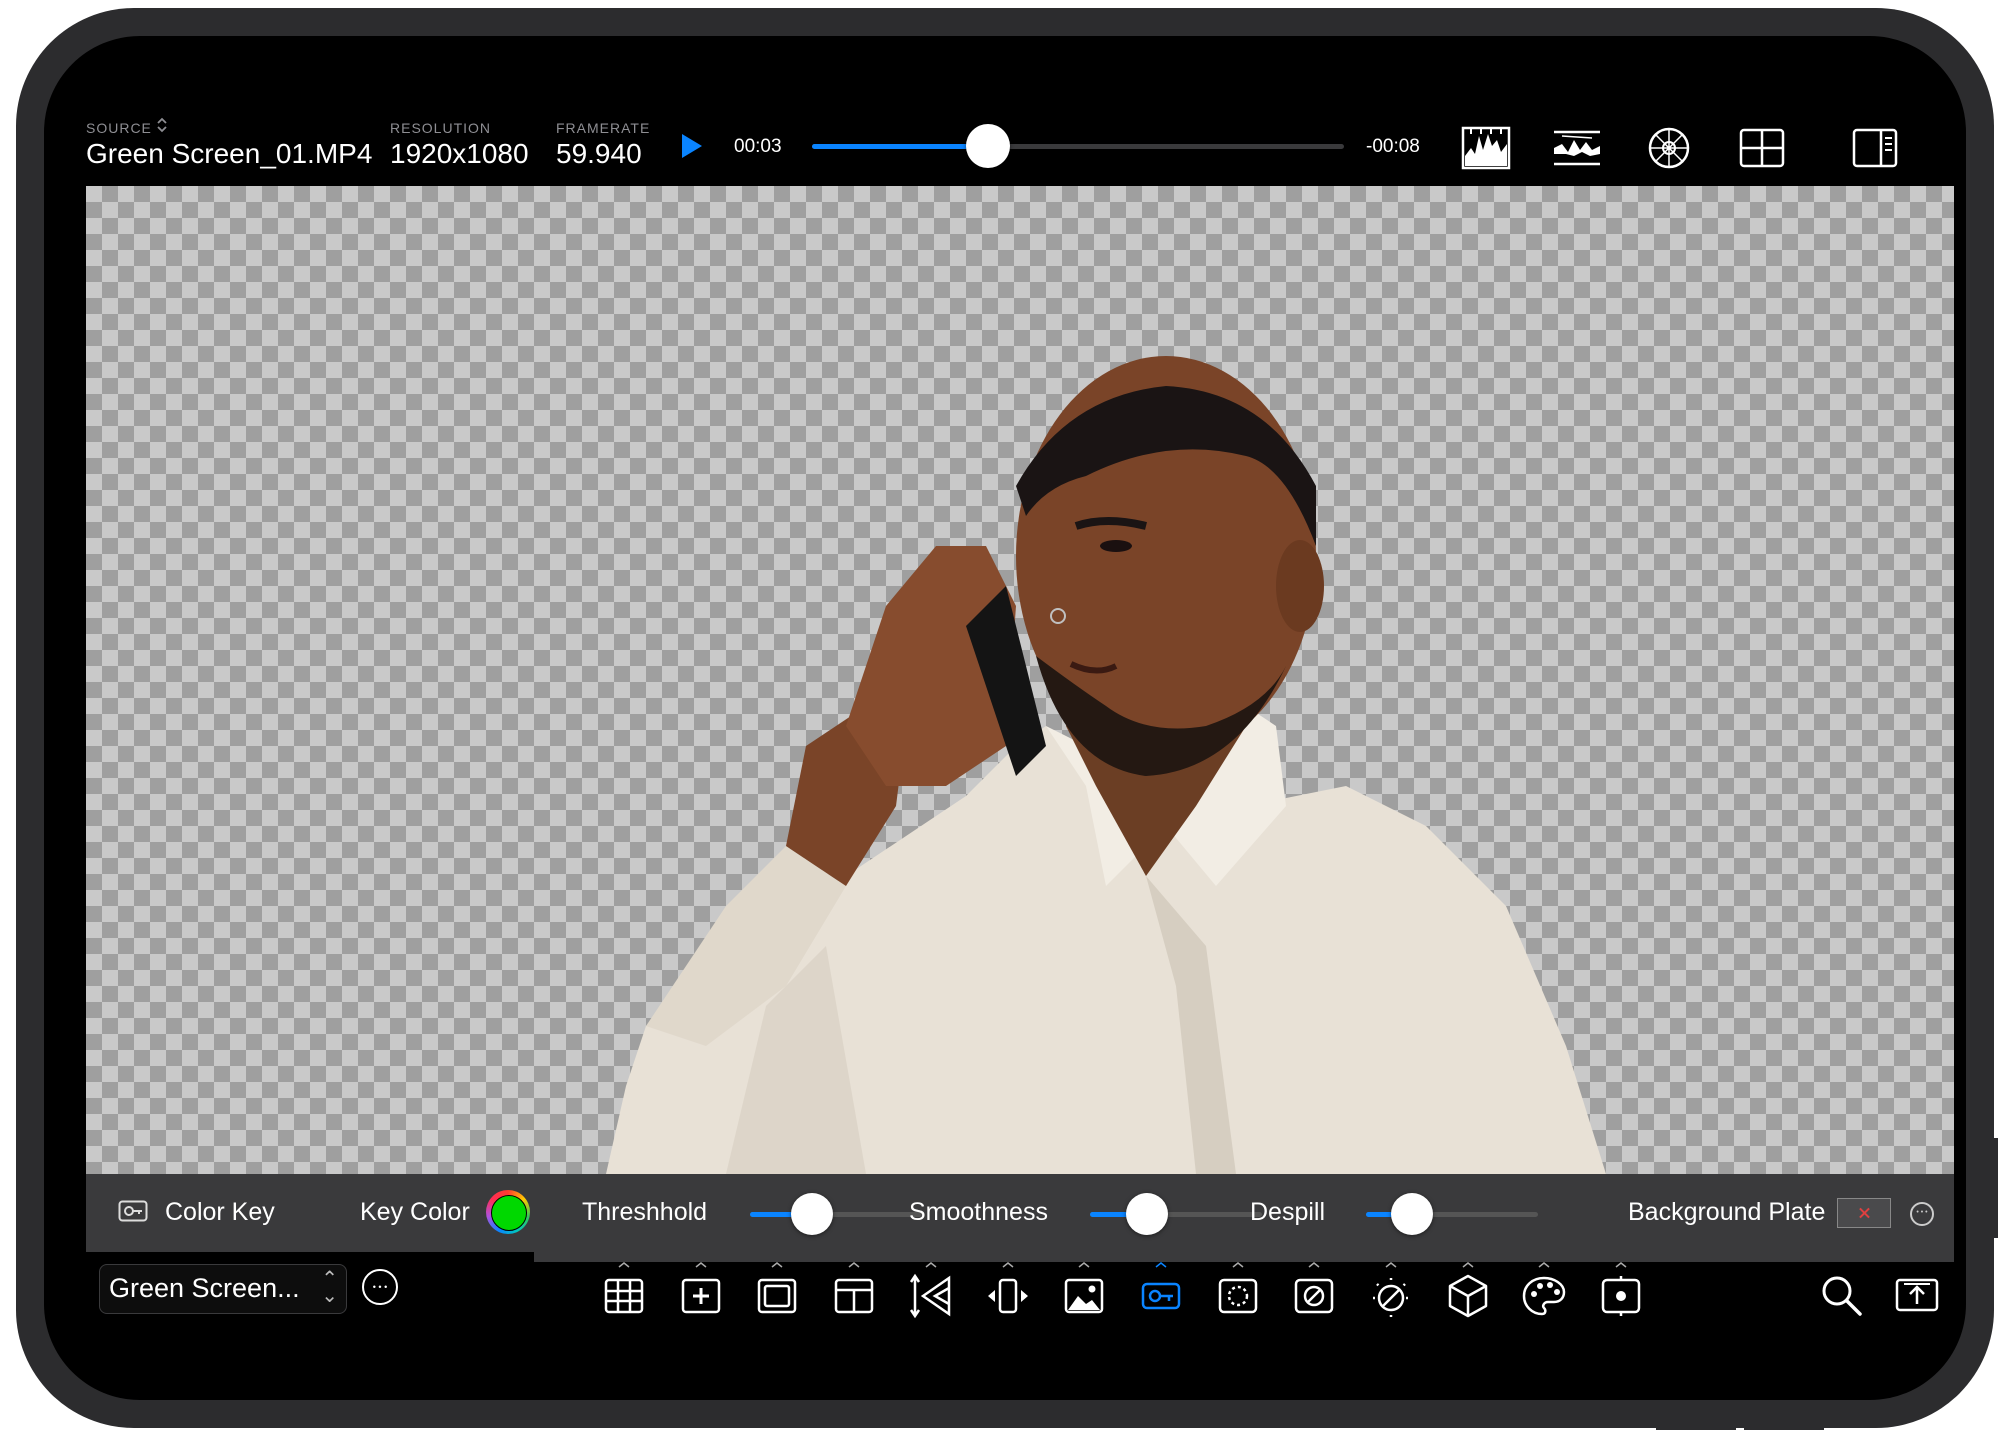 The width and height of the screenshot is (2000, 1440). What do you see at coordinates (459, 153) in the screenshot?
I see `resolution-value: 1920x1080` at bounding box center [459, 153].